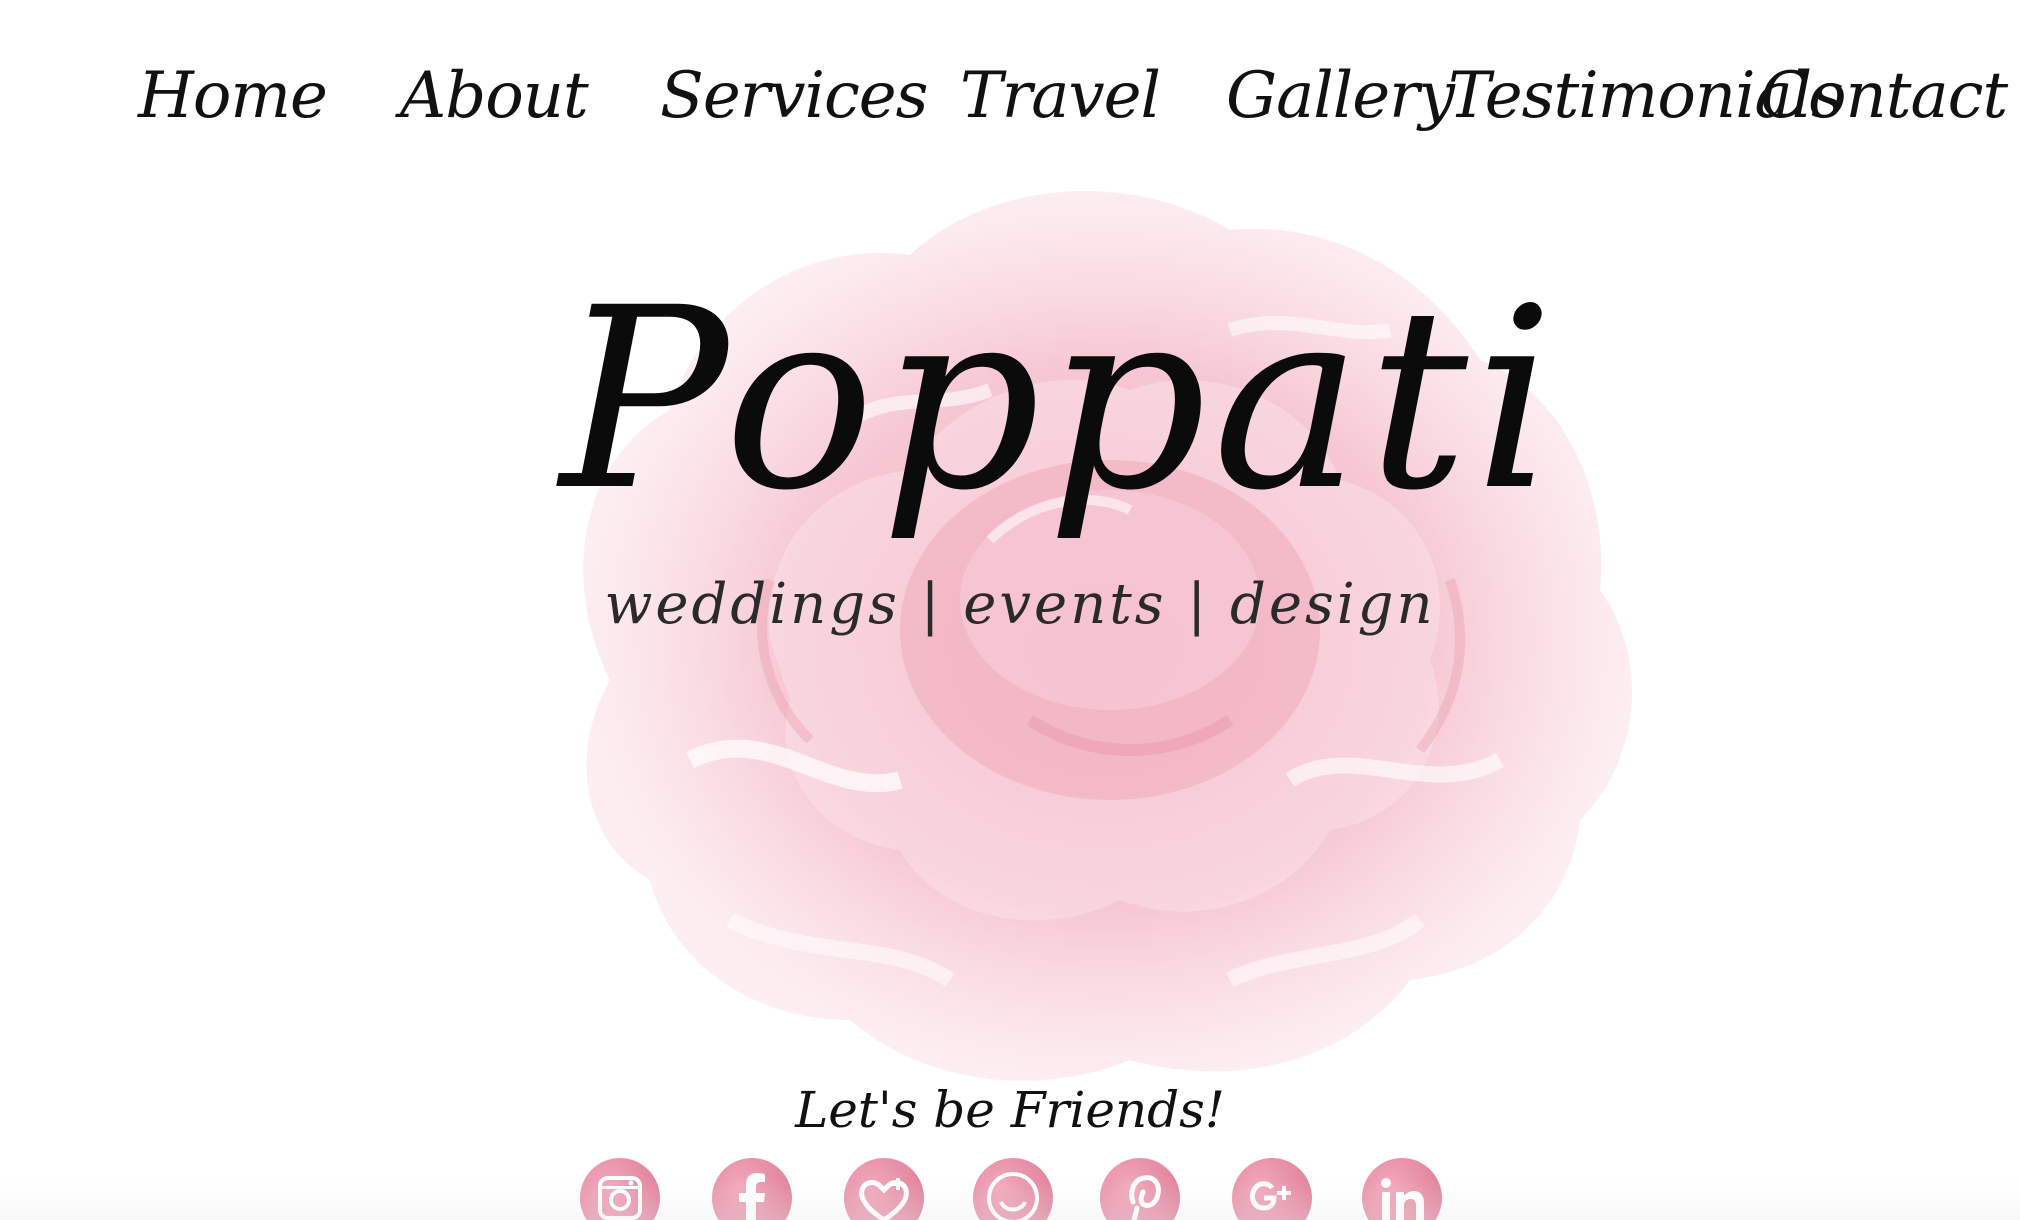 The height and width of the screenshot is (1220, 2020). I want to click on nav-services-link: Services, so click(794, 96).